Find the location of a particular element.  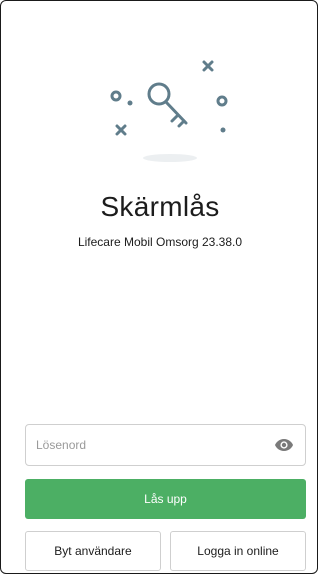

login-online-button: Logga in online is located at coordinates (238, 551).